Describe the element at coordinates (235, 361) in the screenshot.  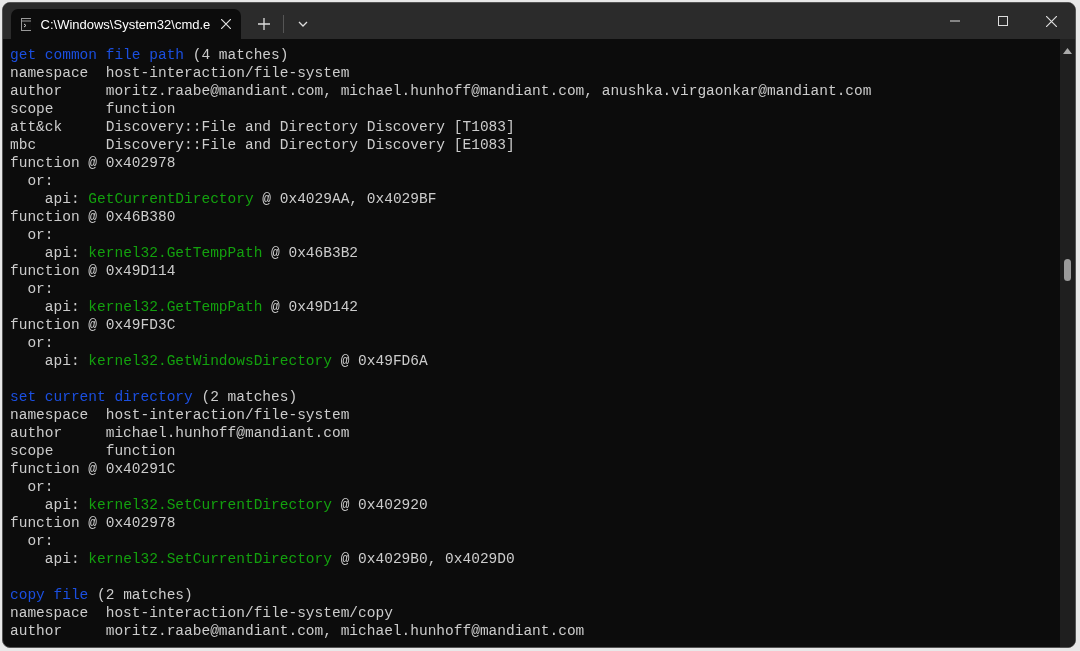
I see `output-line: api: kernel32.GetWindowsDirectory @ 0x49FD6A` at that location.